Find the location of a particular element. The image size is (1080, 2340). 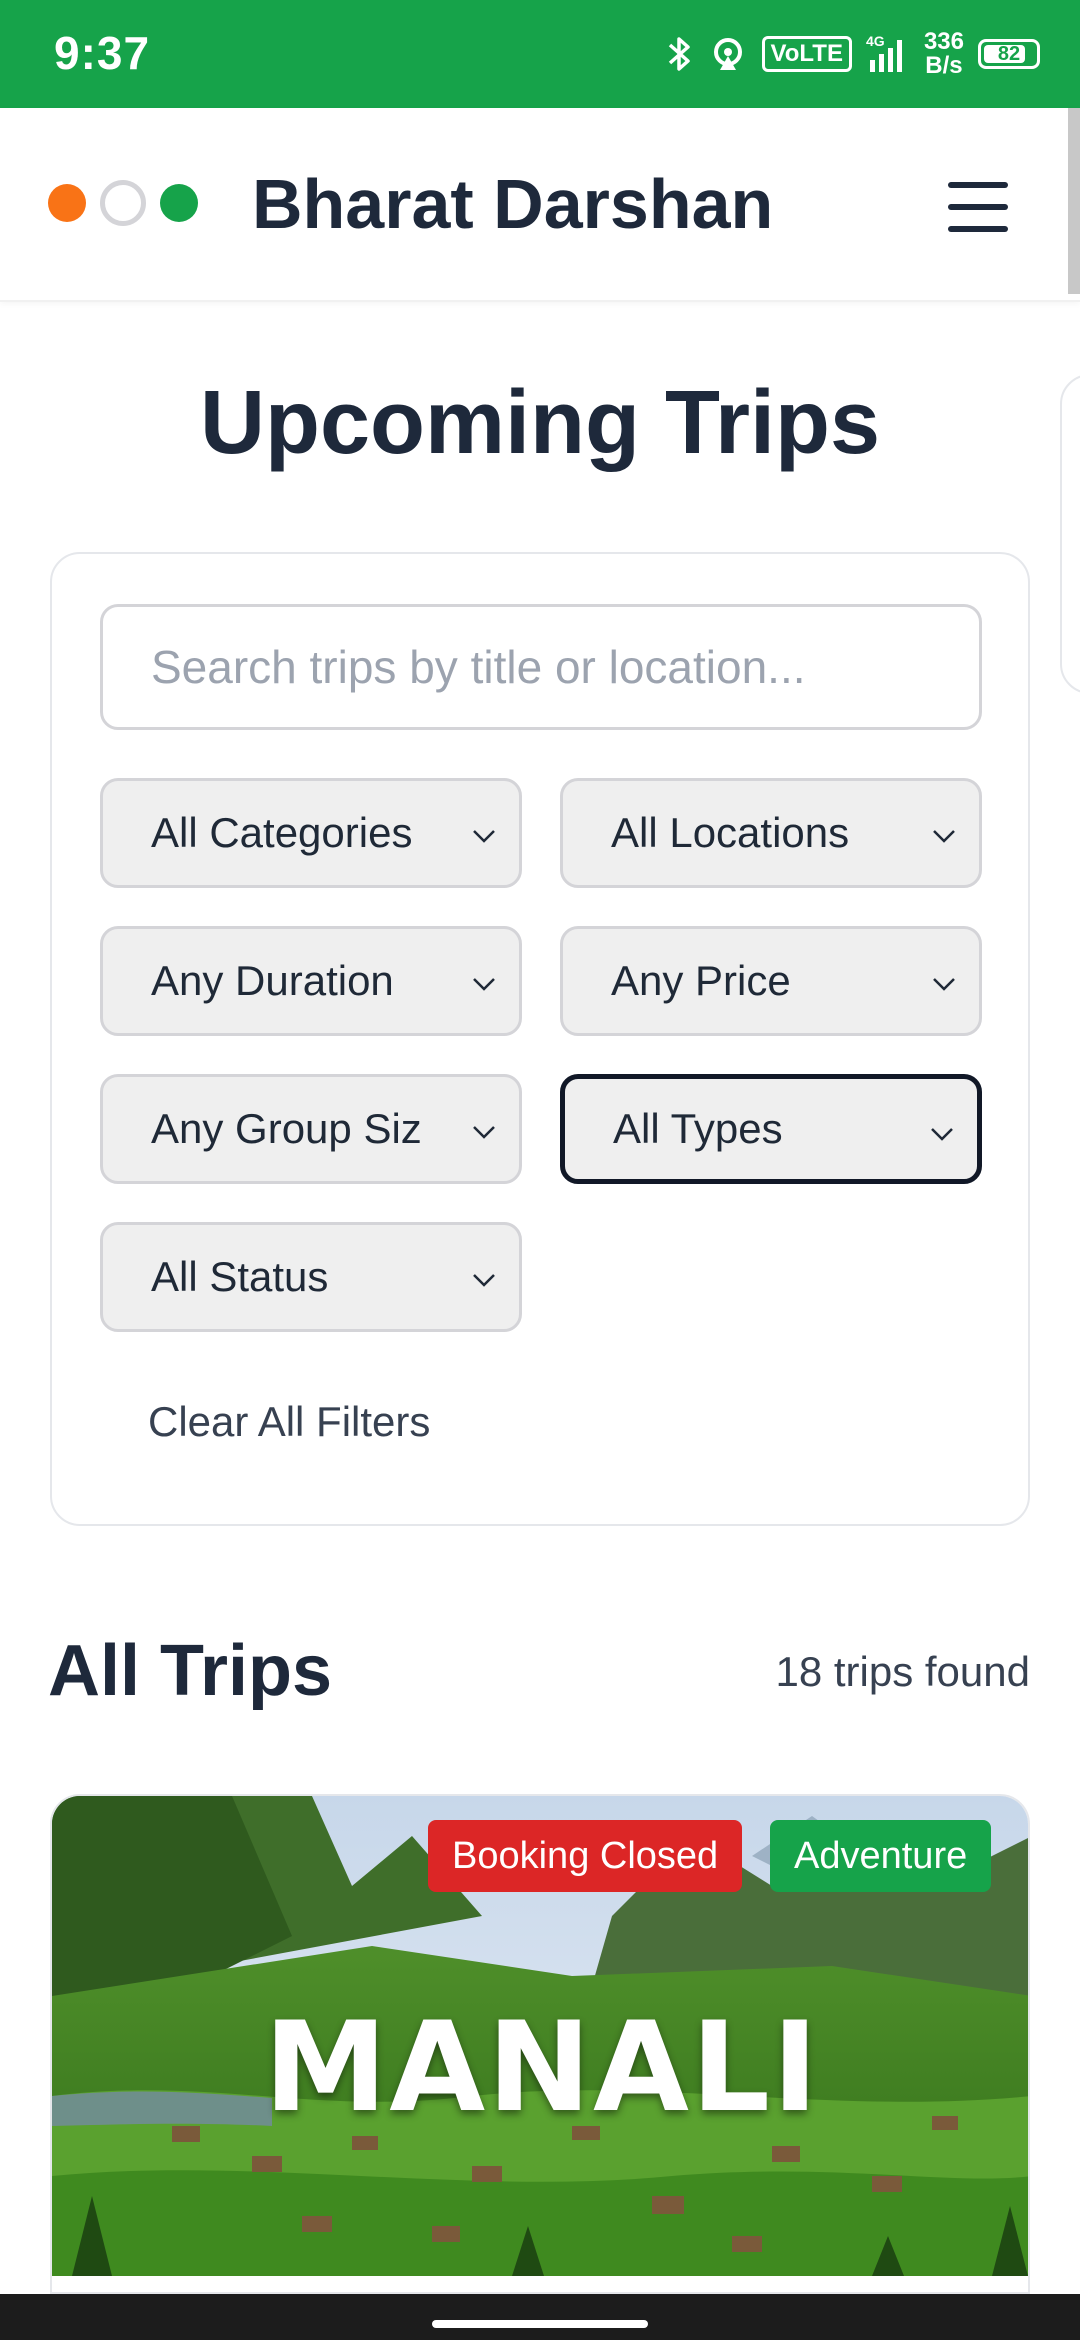

type-select-value: All Types is located at coordinates (698, 1128).